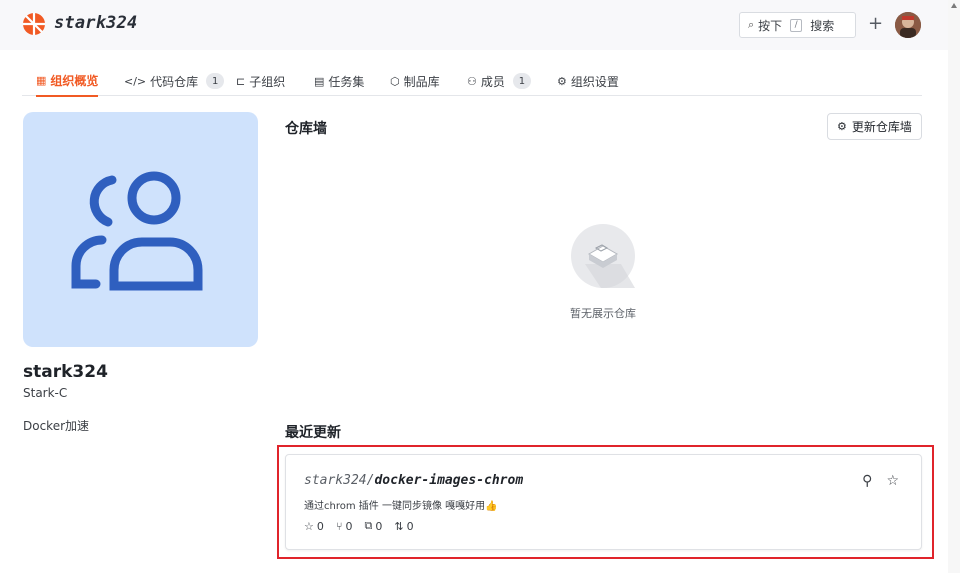 The width and height of the screenshot is (960, 573). I want to click on tab-label: 子组织, so click(267, 81).